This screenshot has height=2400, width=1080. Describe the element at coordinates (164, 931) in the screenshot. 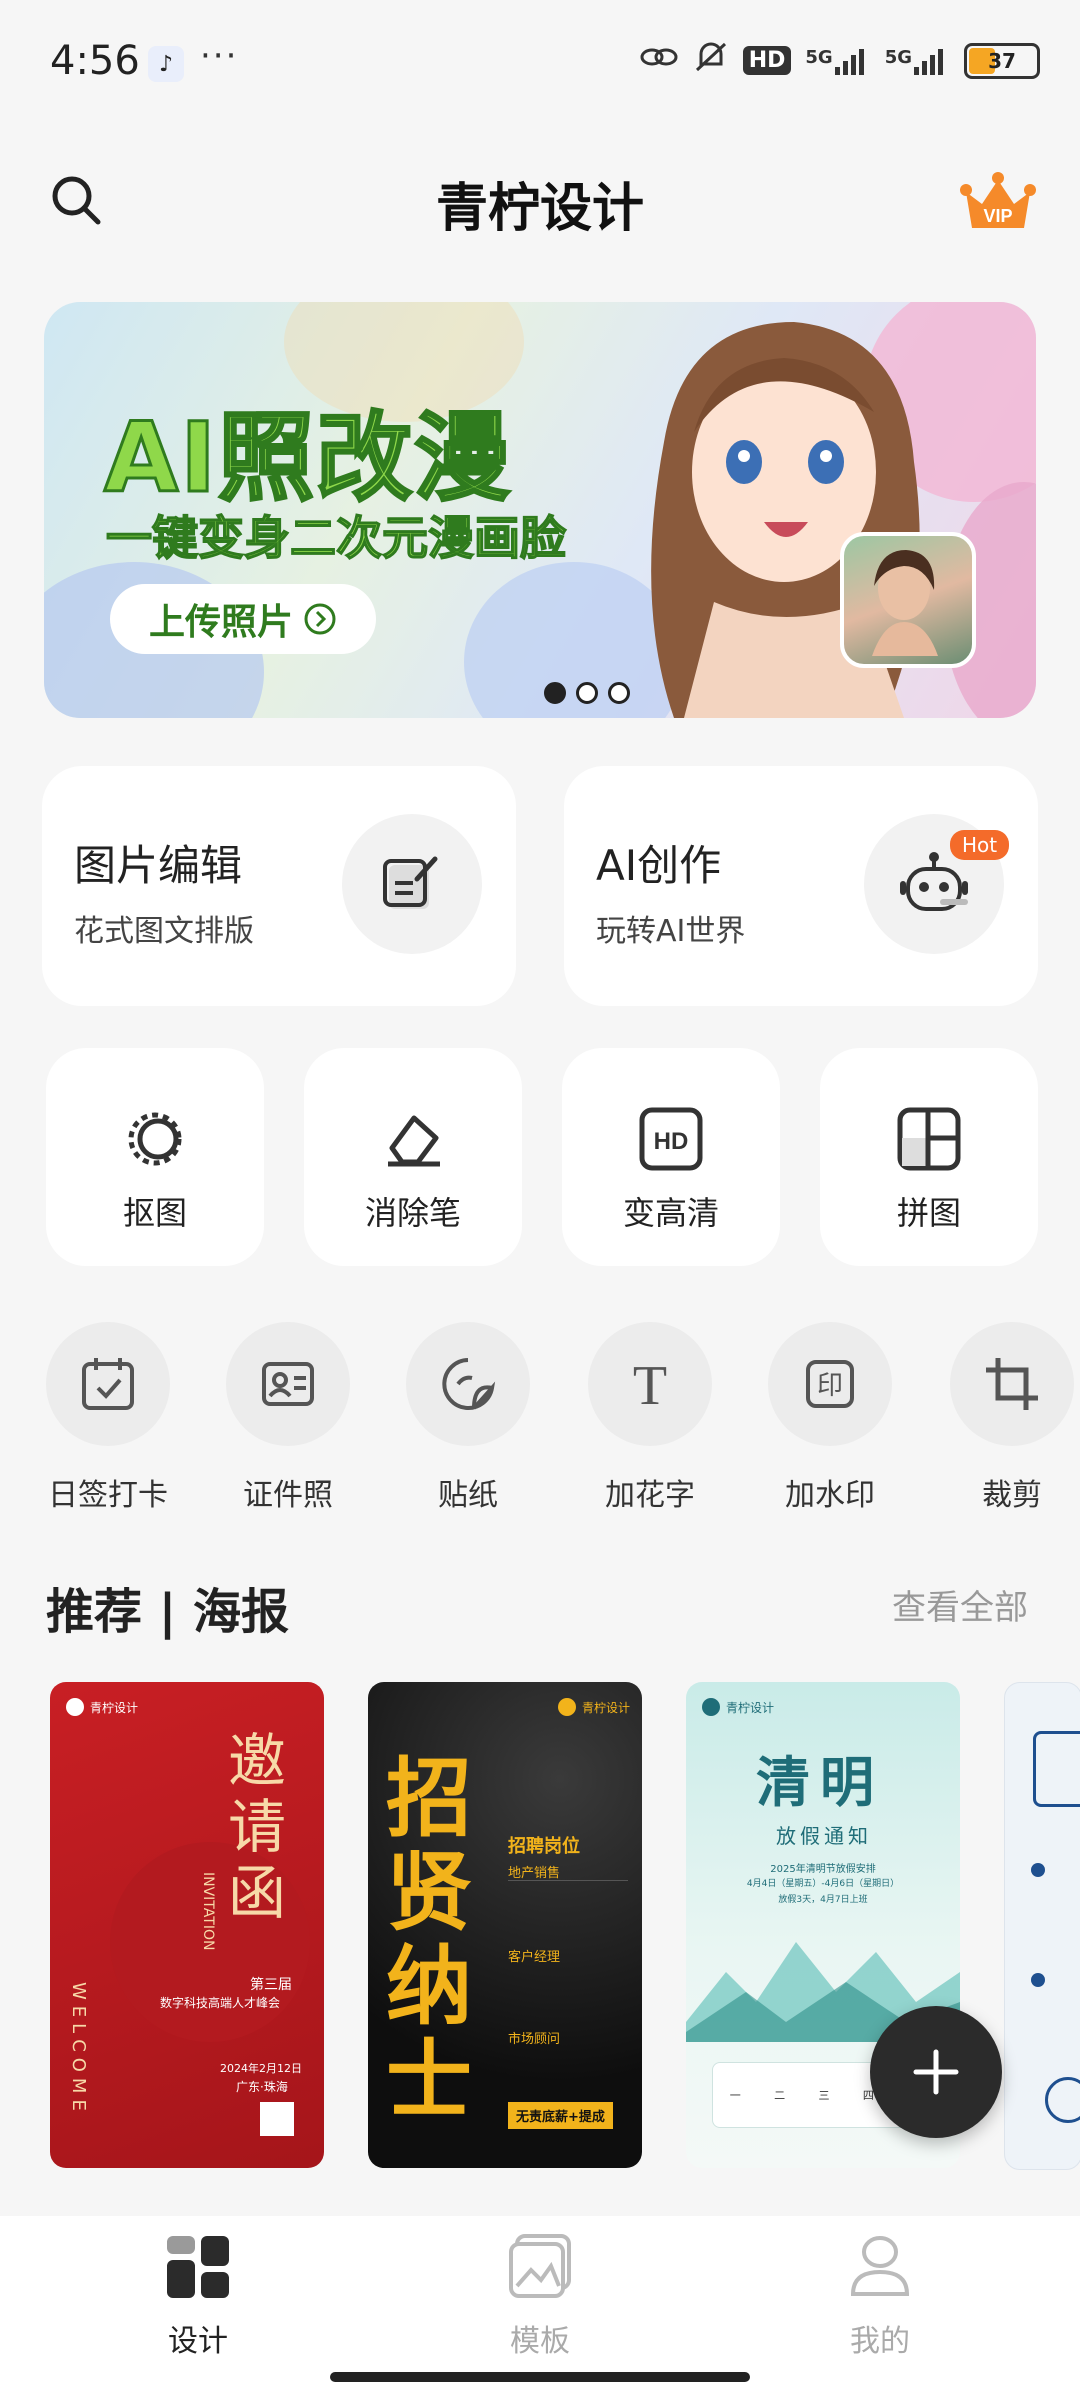

I see `feature-subtitle: 花式图文排版` at that location.